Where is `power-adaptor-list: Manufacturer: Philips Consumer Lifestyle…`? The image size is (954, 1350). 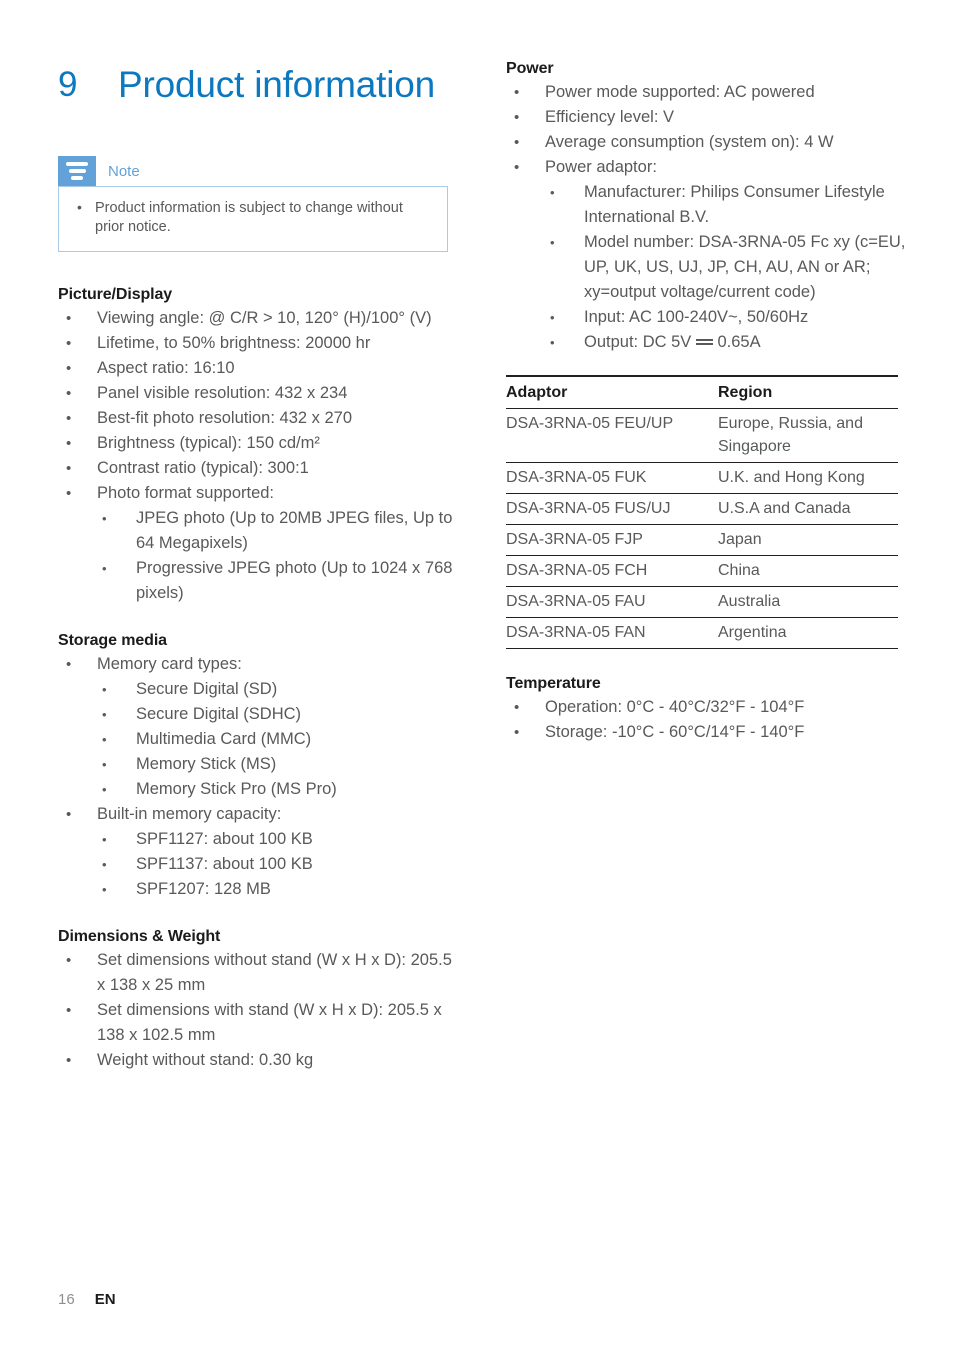
power-adaptor-list: Manufacturer: Philips Consumer Lifestyle… is located at coordinates (725, 267).